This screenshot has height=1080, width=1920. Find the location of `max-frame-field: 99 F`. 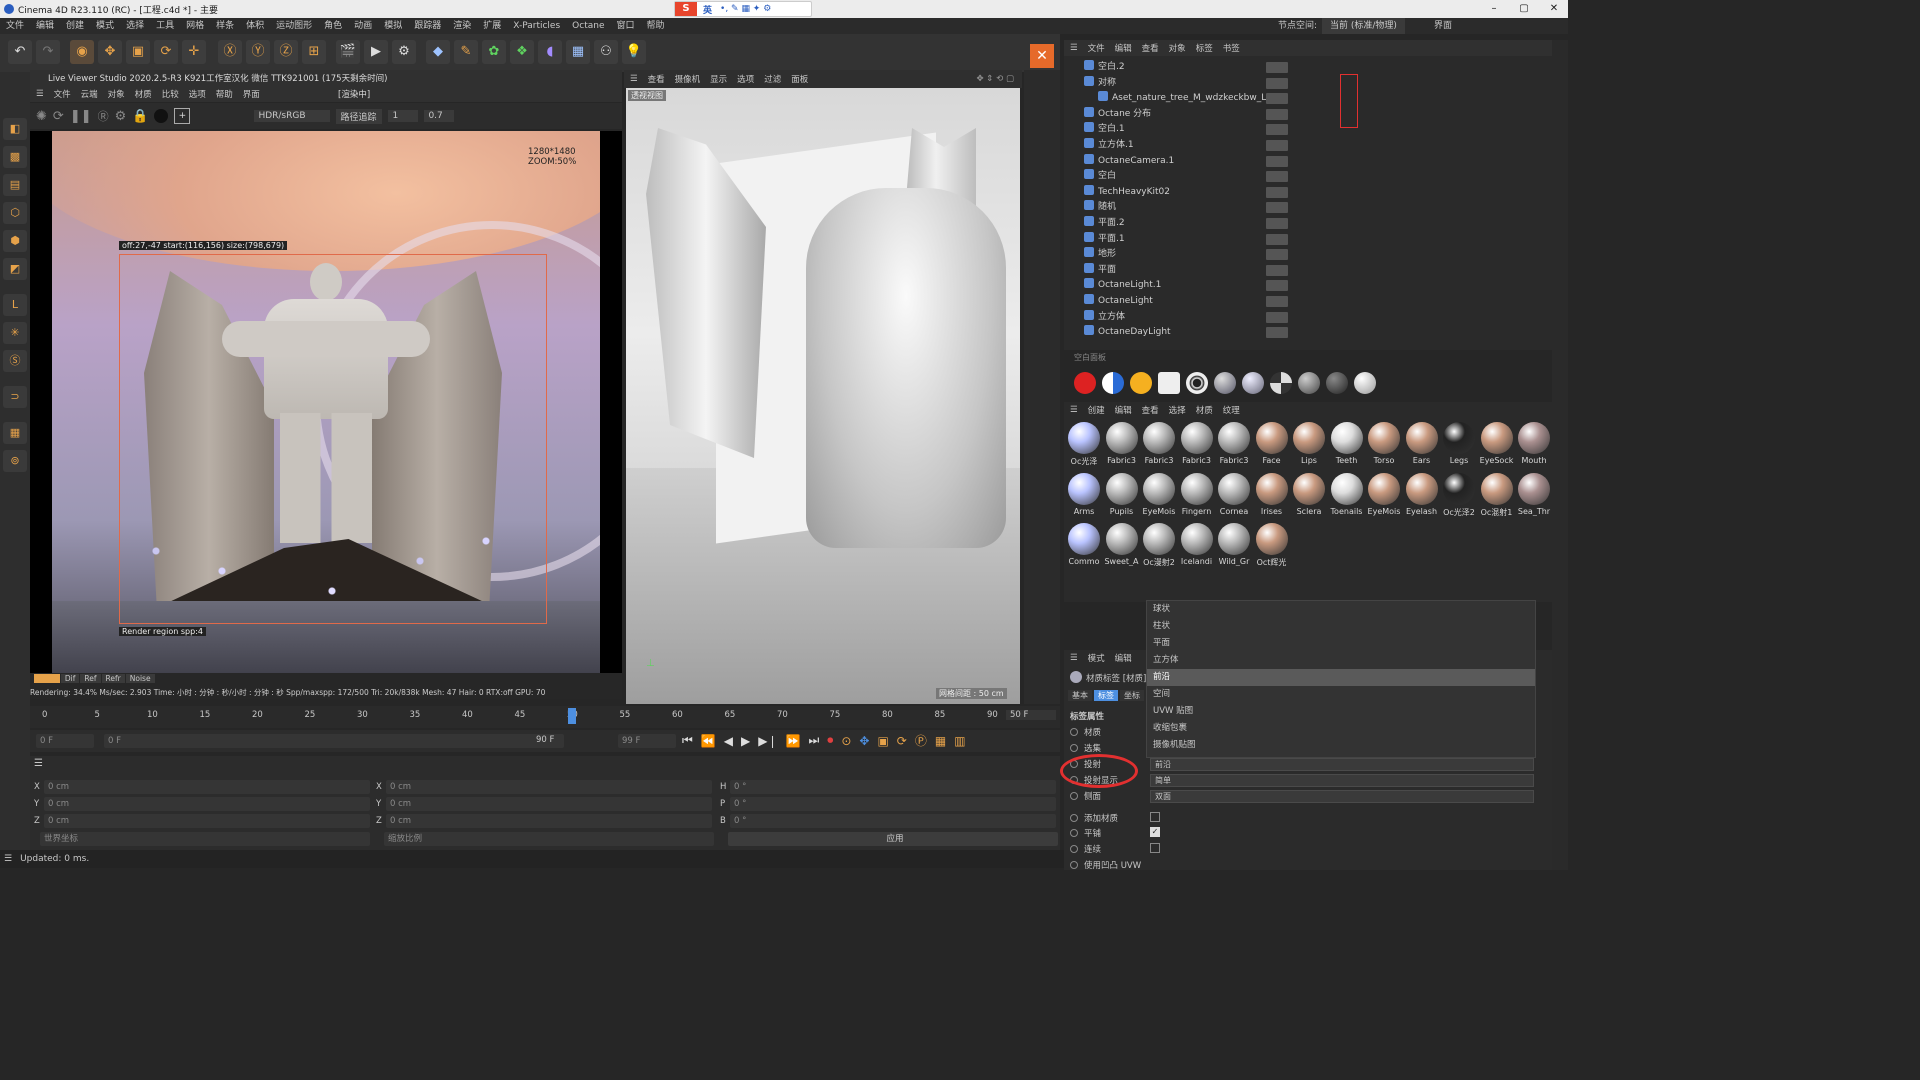

max-frame-field: 99 F is located at coordinates (647, 741).